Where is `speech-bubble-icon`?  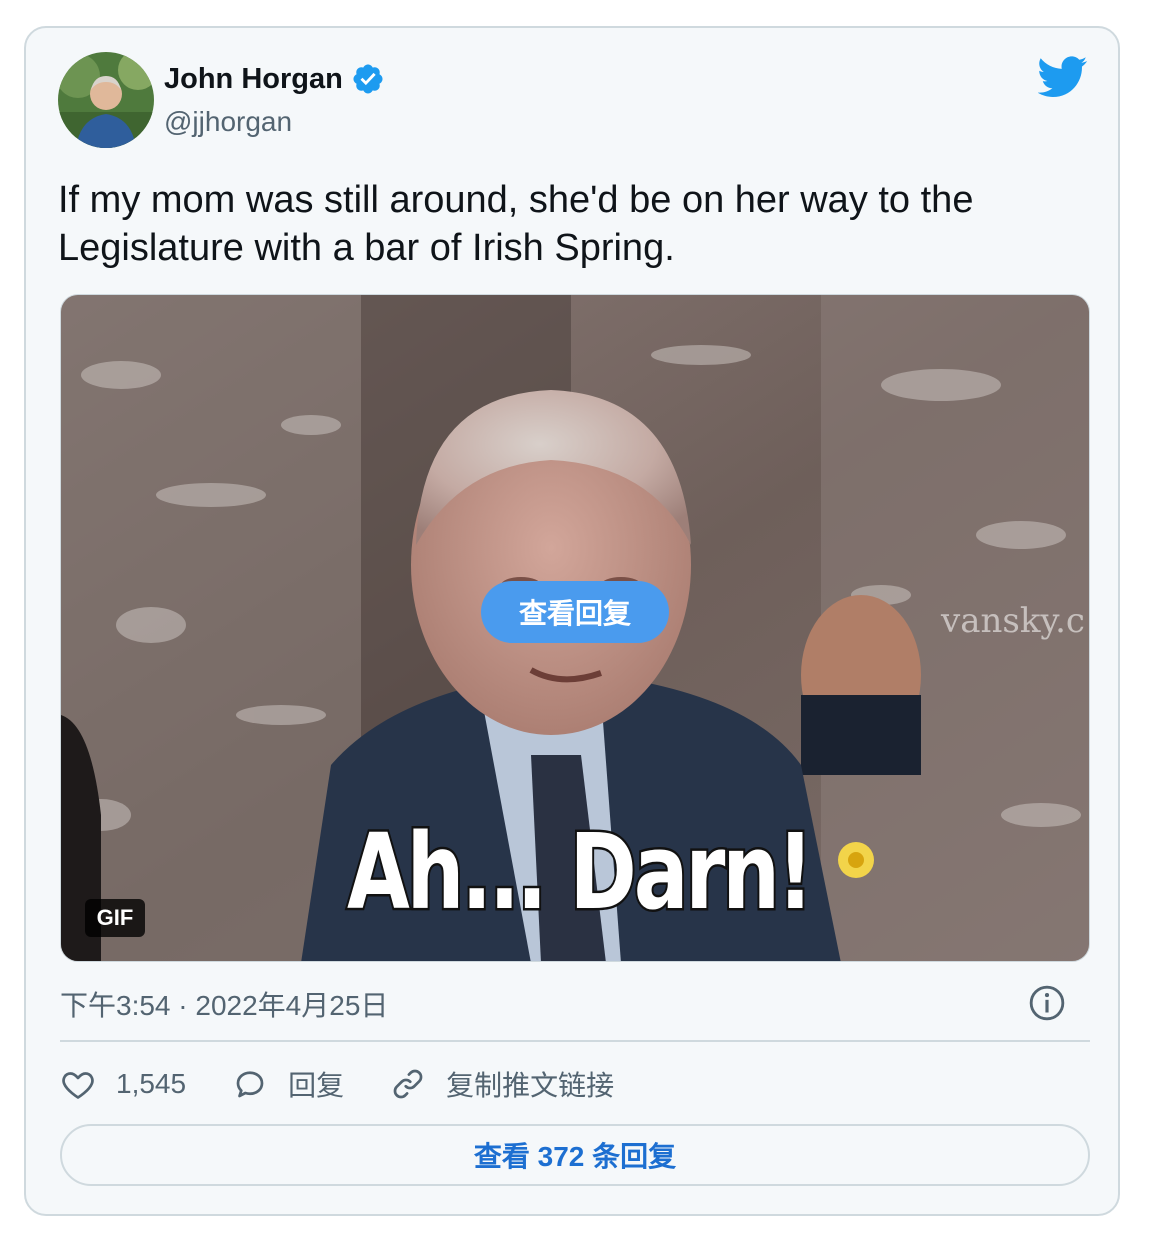
speech-bubble-icon is located at coordinates (250, 1084).